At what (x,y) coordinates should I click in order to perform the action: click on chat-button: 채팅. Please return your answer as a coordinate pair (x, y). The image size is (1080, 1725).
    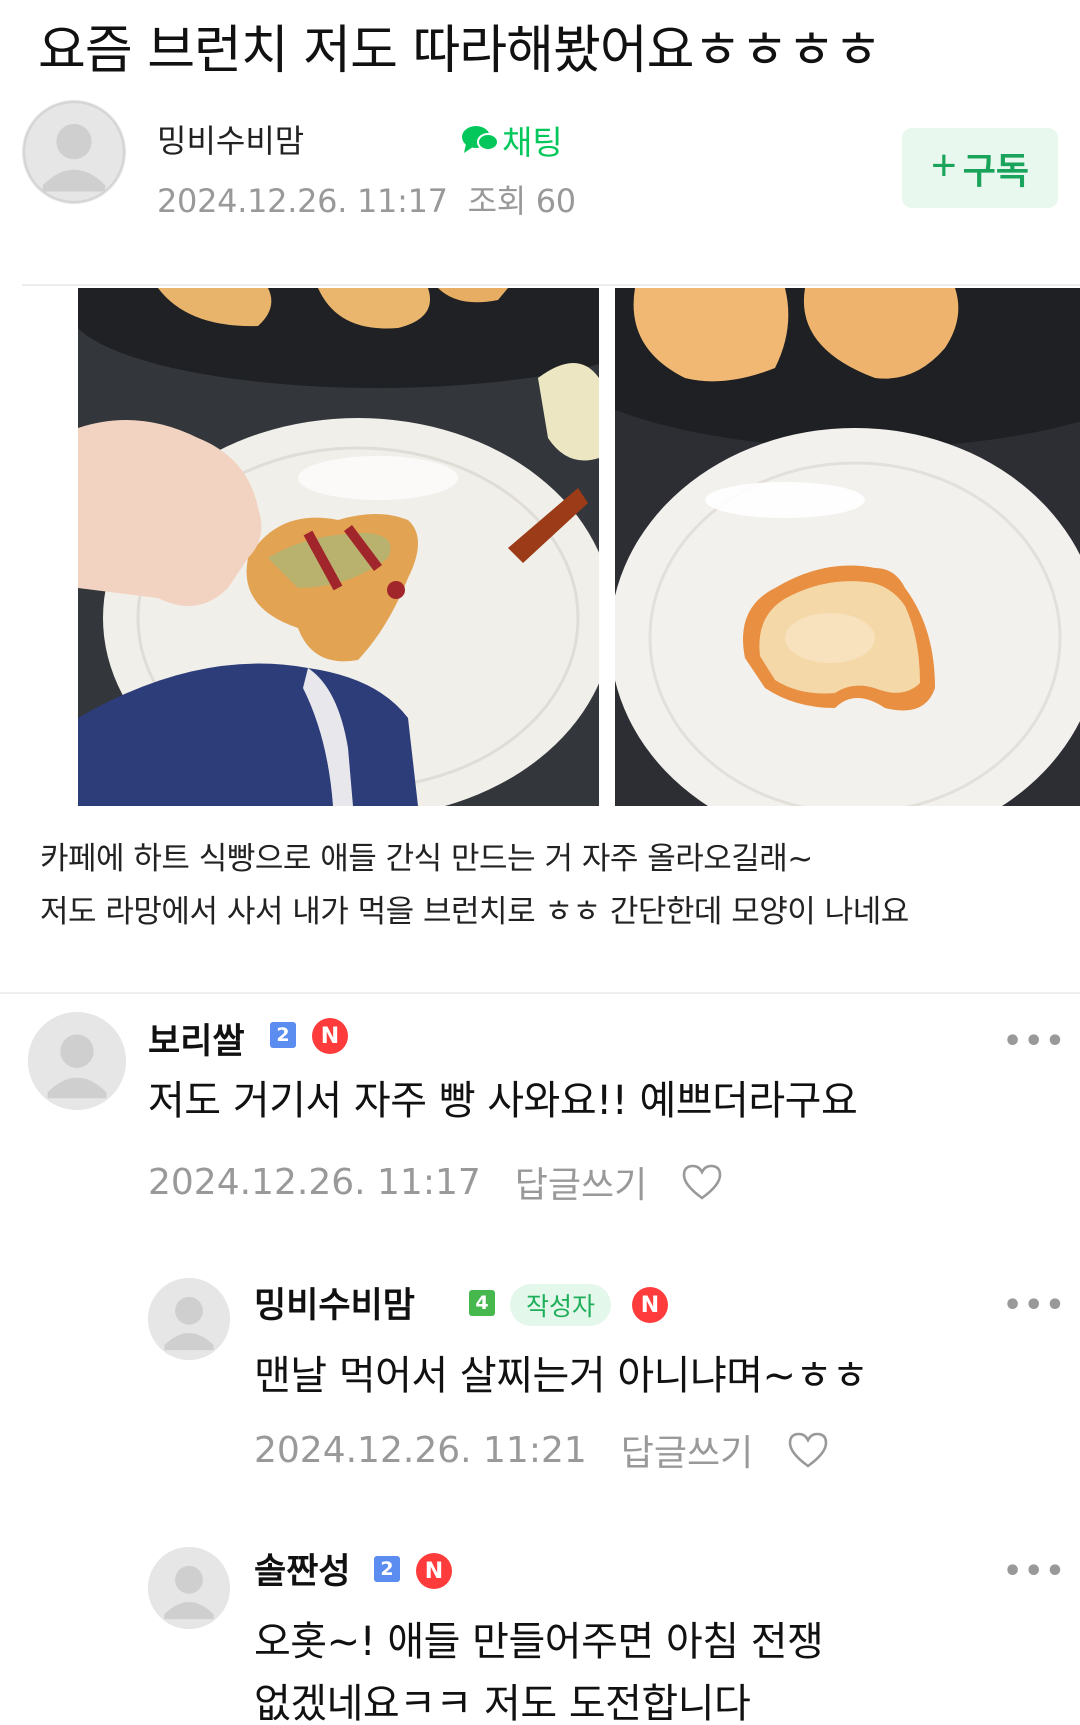
    Looking at the image, I should click on (511, 140).